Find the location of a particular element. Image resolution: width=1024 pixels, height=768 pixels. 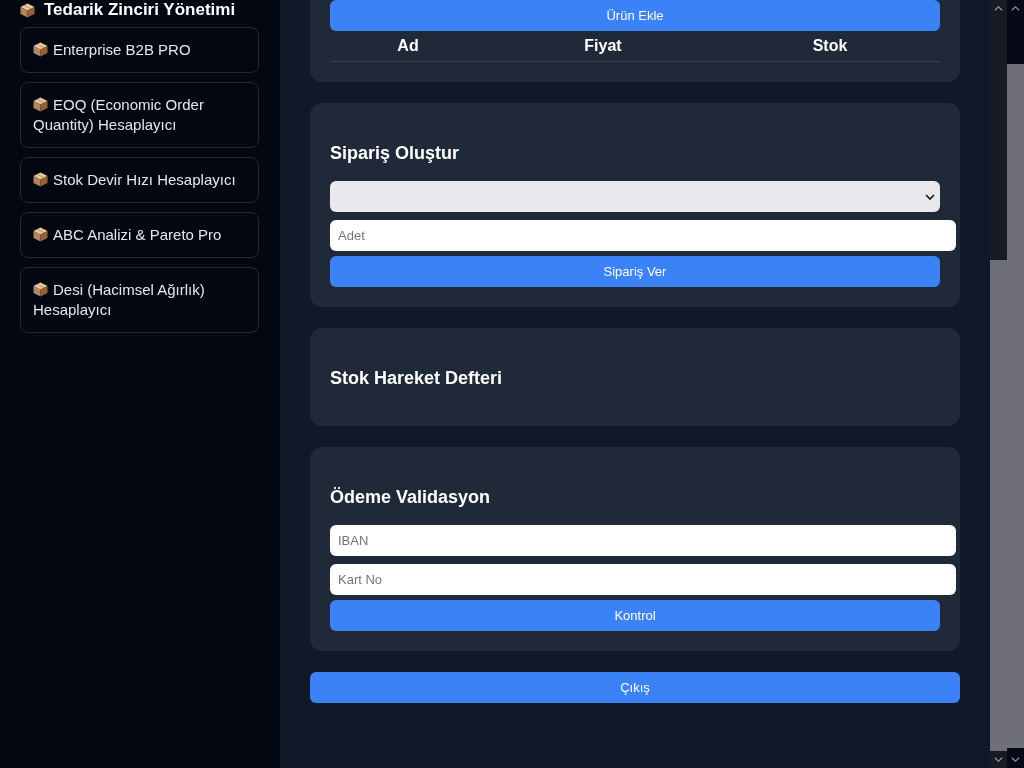

section-title: Sipariş Oluştur is located at coordinates (395, 153).